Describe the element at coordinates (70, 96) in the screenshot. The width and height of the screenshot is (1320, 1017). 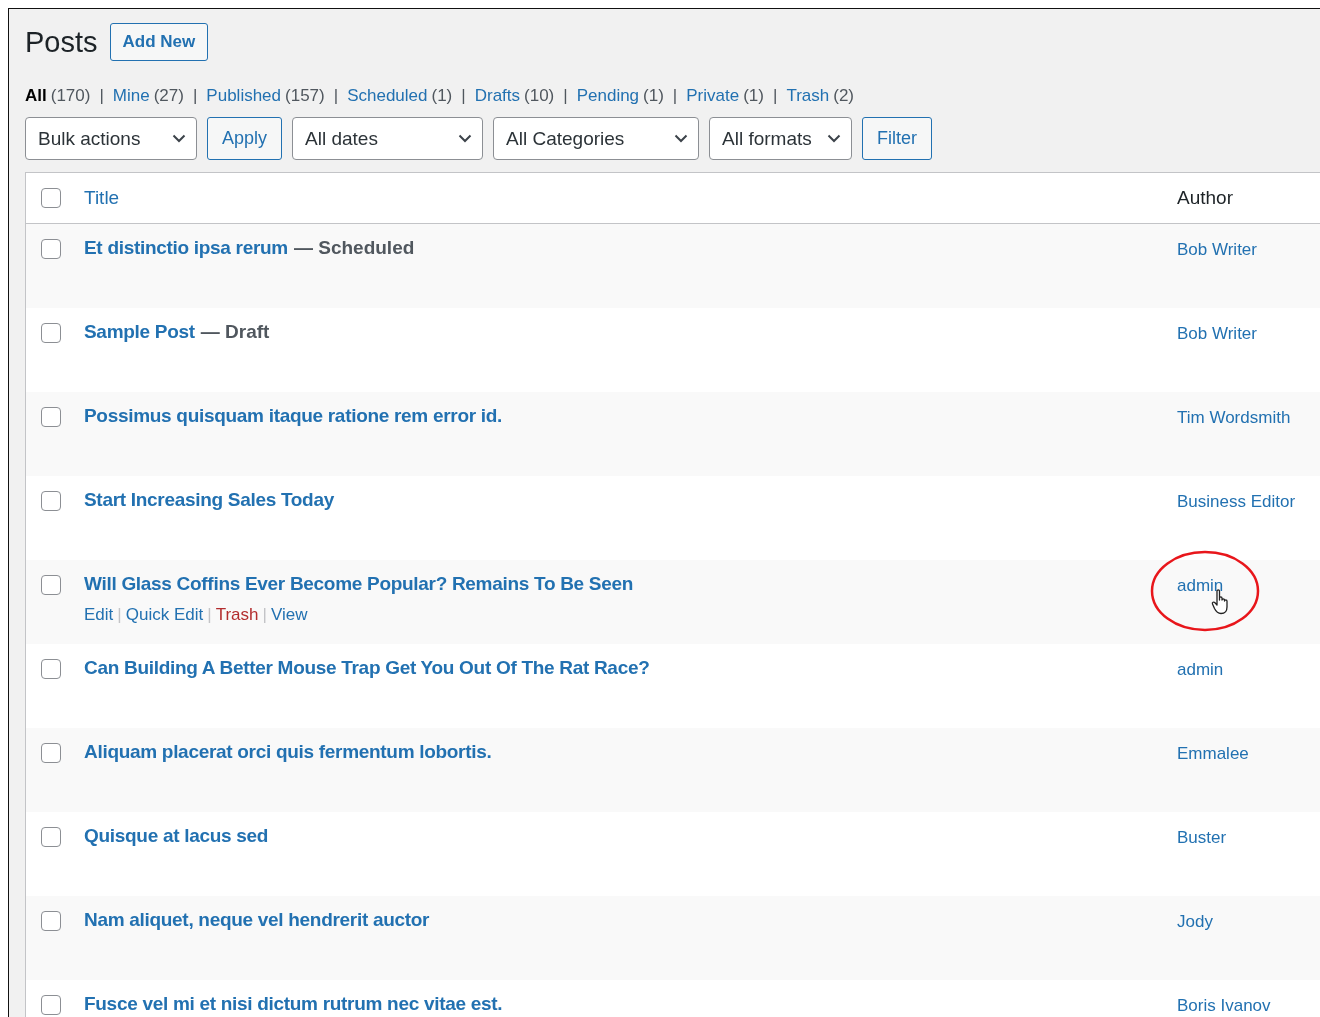
I see `post-count: (170)` at that location.